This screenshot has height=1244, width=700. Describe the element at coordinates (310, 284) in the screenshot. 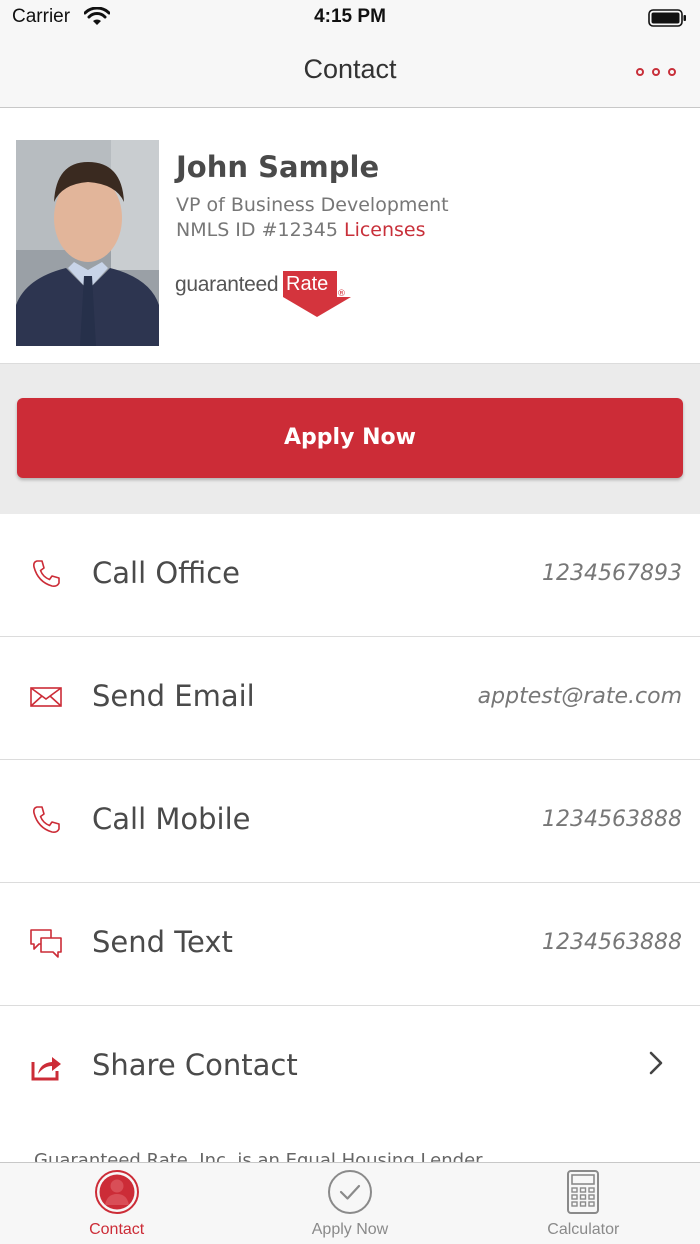

I see `logo-highlight: Rate` at that location.